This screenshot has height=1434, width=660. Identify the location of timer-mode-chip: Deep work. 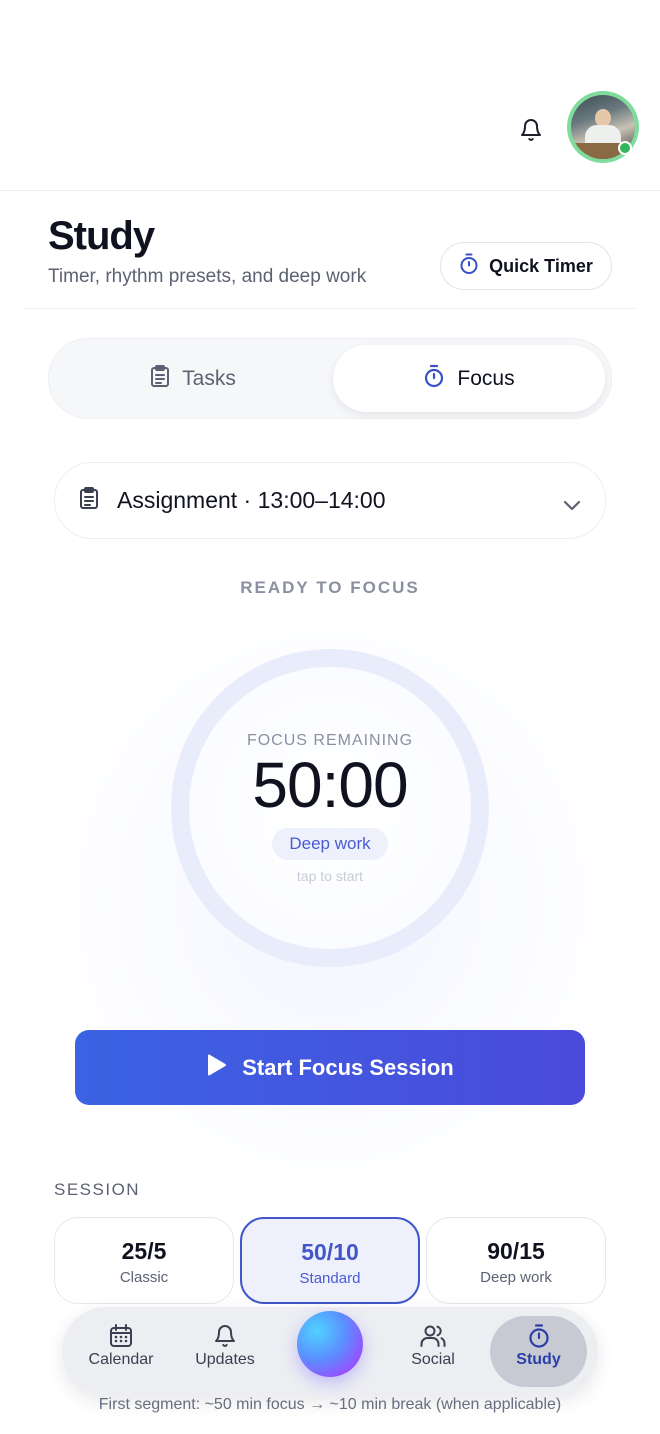
(330, 844).